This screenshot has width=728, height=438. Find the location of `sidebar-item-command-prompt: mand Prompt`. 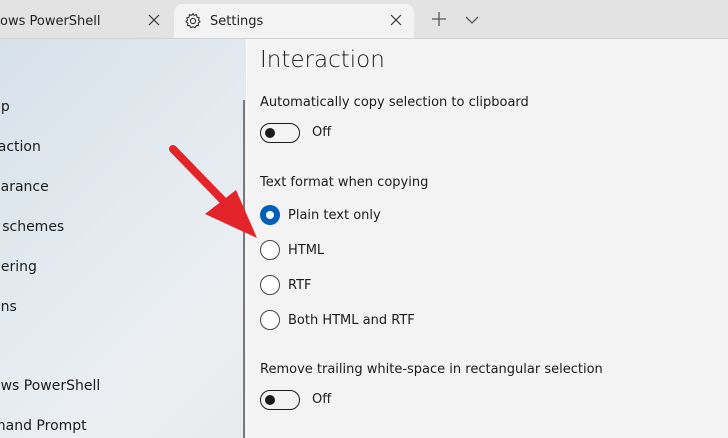

sidebar-item-command-prompt: mand Prompt is located at coordinates (43, 426).